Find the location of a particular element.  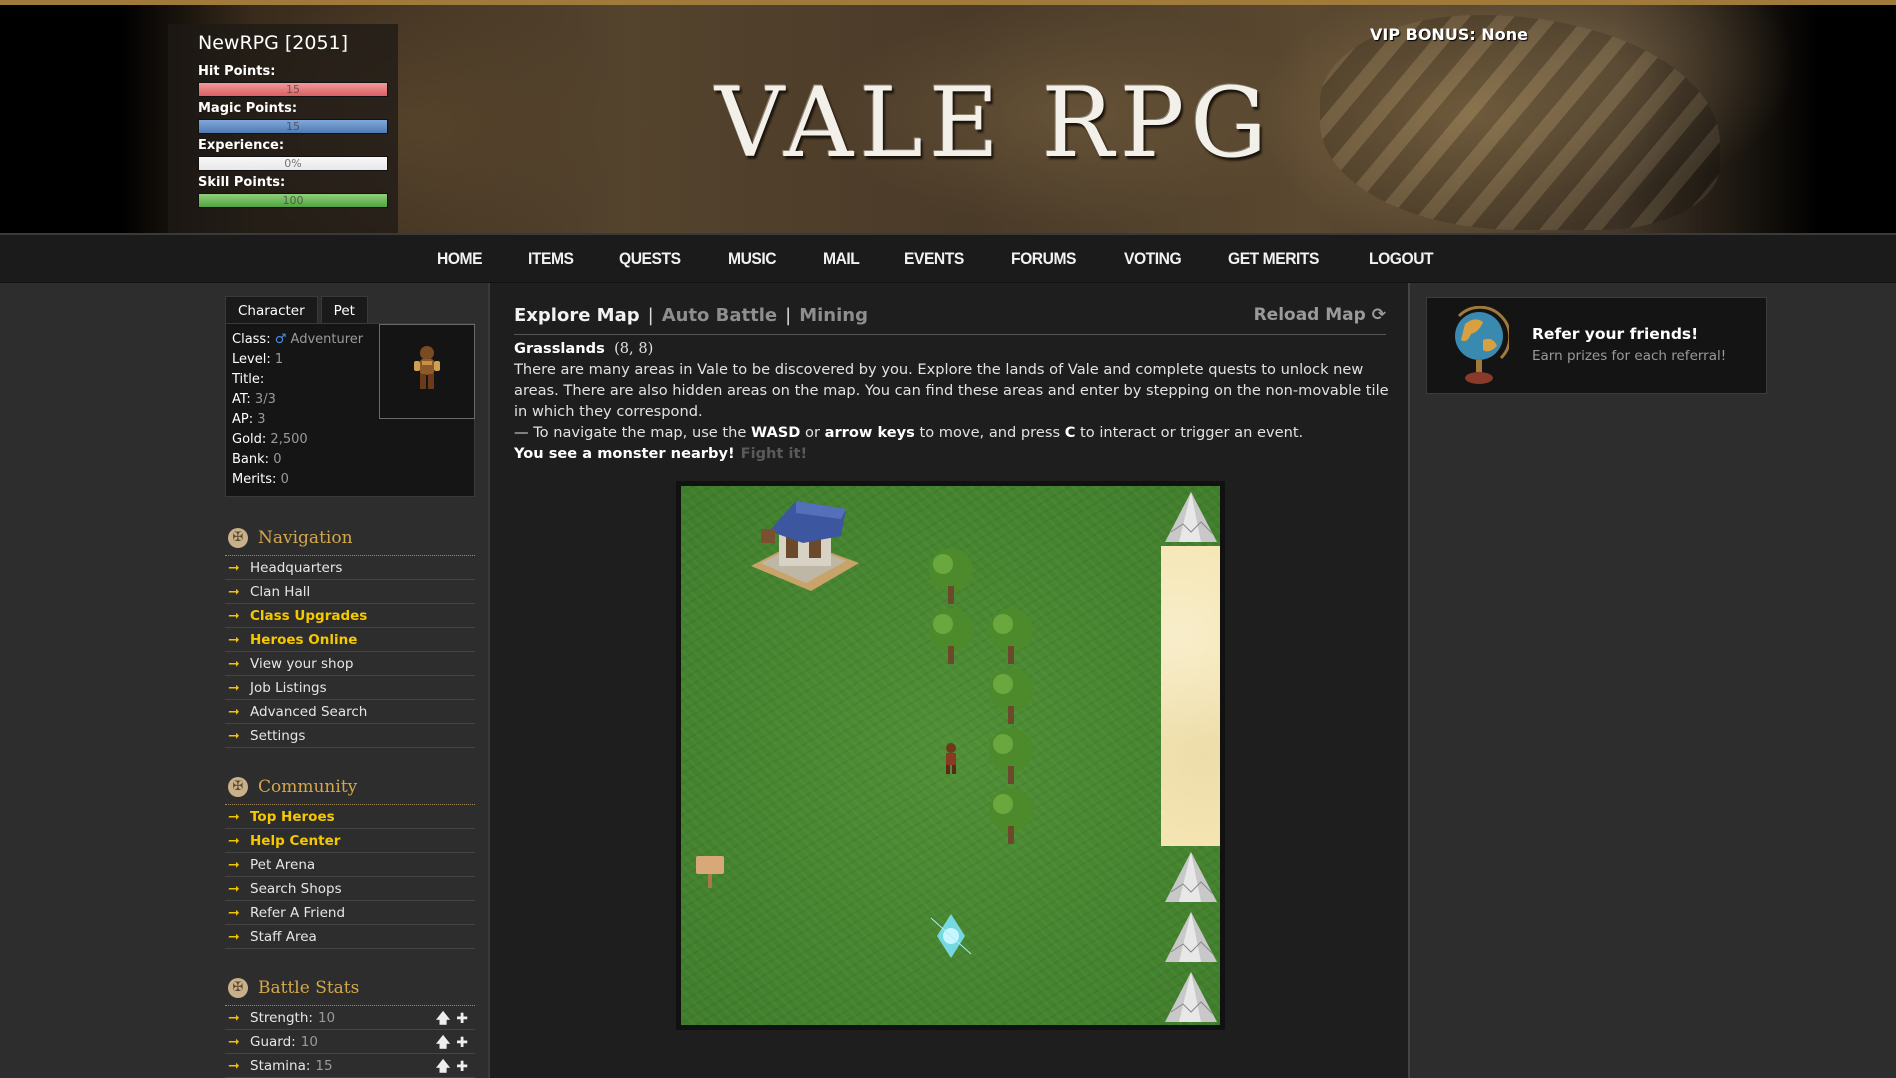

sidebar-item-advanced-search: ➞ Advanced Search is located at coordinates (350, 712).